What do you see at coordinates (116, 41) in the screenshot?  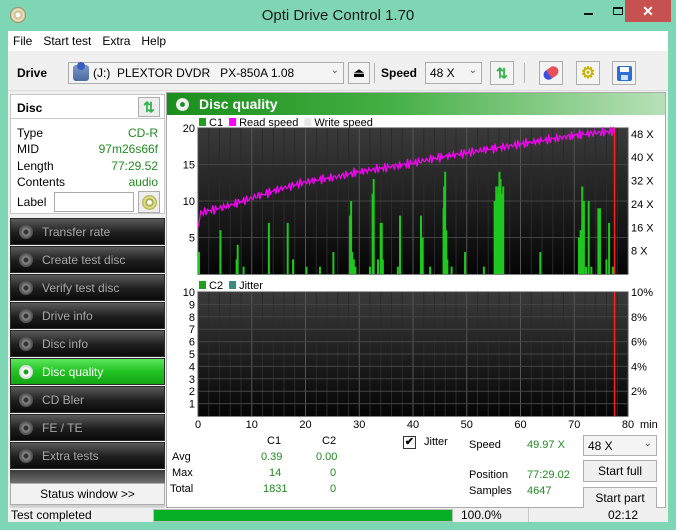 I see `menu-extra: Extra` at bounding box center [116, 41].